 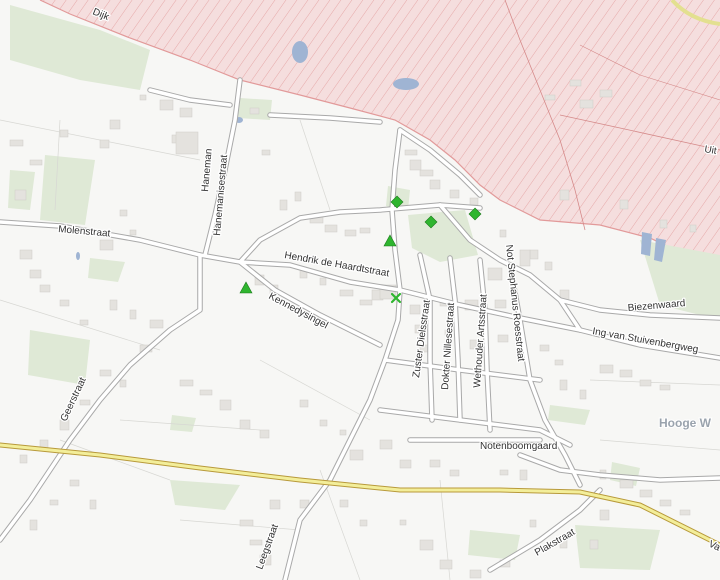 I want to click on label-haneman: Haneman, so click(x=207, y=170).